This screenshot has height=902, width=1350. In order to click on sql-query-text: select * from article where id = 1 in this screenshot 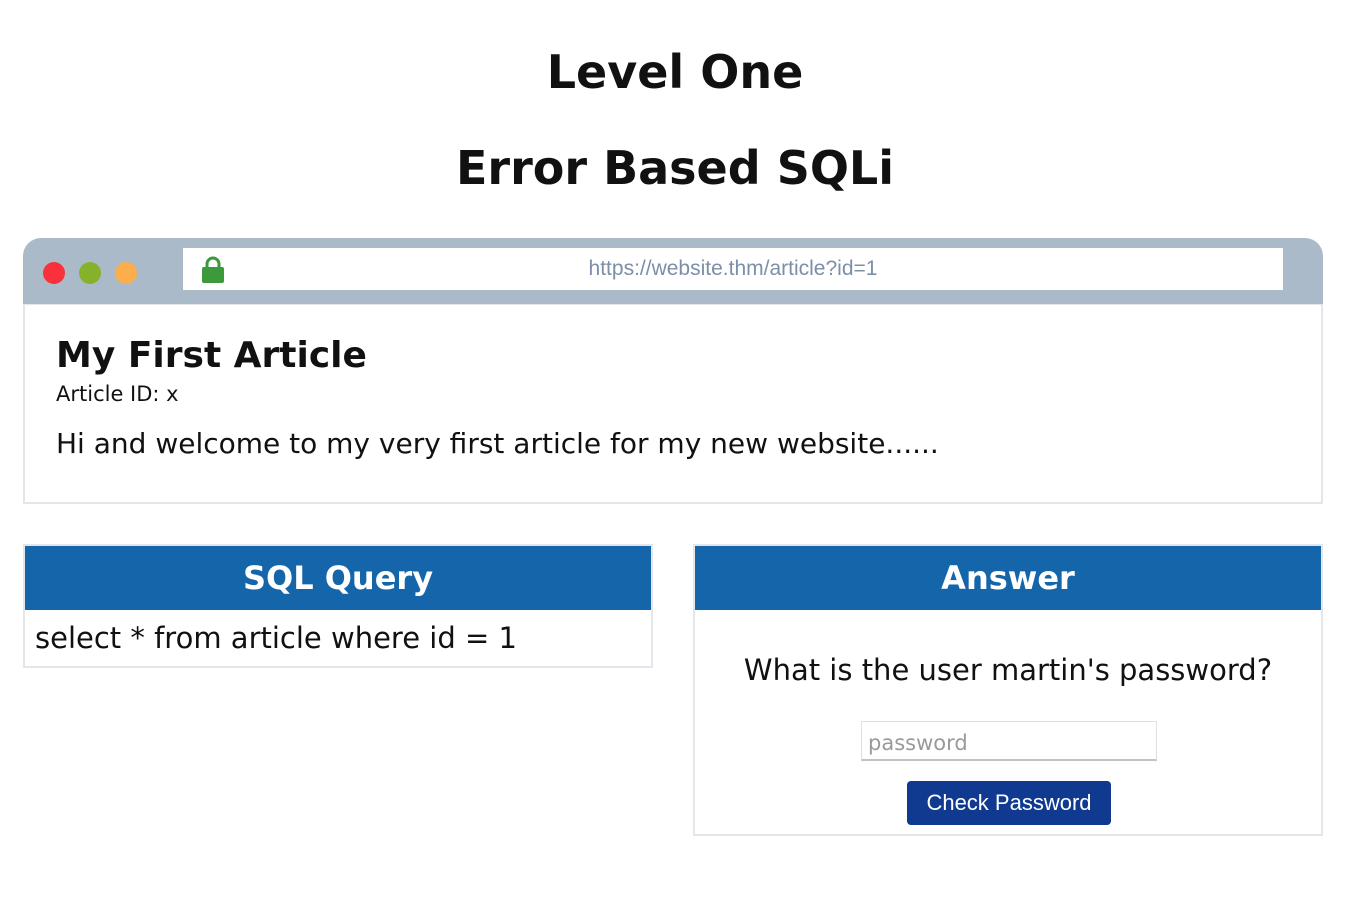, I will do `click(276, 638)`.